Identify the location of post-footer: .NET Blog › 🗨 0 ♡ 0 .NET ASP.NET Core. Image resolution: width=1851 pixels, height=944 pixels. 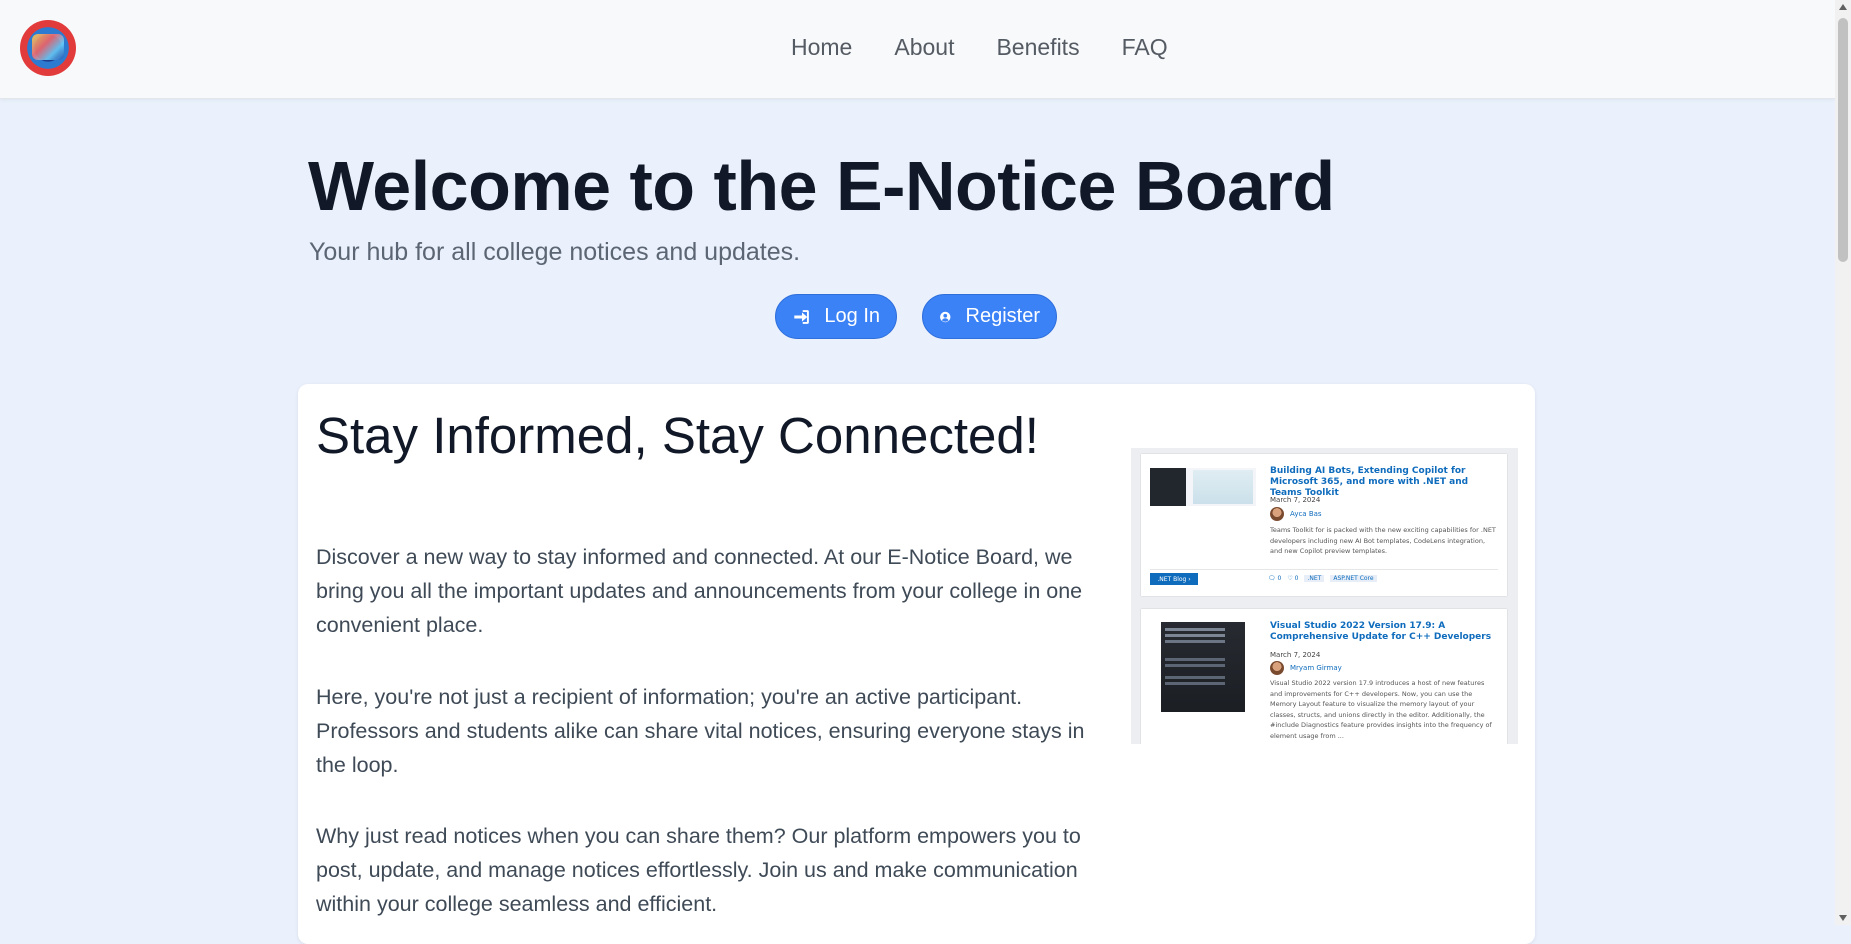
(1324, 577).